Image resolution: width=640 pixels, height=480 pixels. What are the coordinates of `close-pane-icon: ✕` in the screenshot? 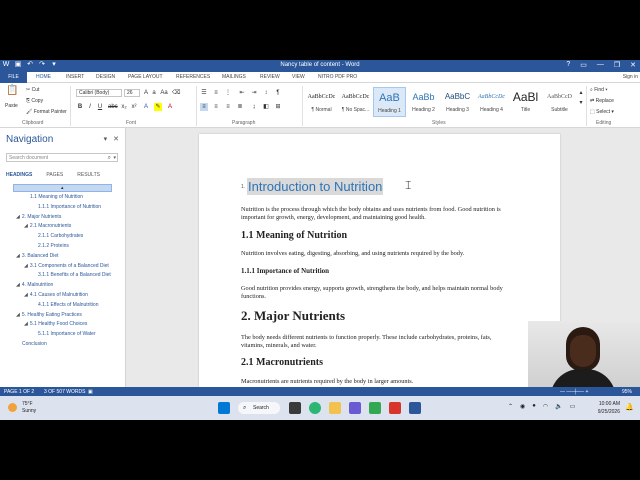 It's located at (116, 139).